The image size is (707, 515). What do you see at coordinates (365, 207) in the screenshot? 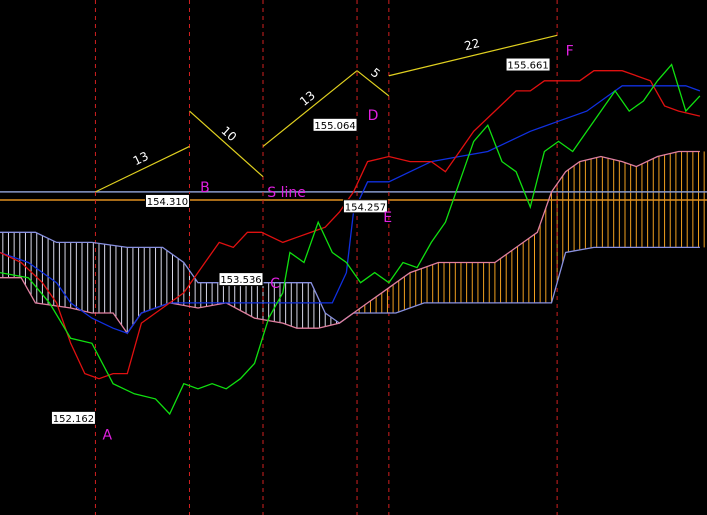
I see `price-label: 154.257` at bounding box center [365, 207].